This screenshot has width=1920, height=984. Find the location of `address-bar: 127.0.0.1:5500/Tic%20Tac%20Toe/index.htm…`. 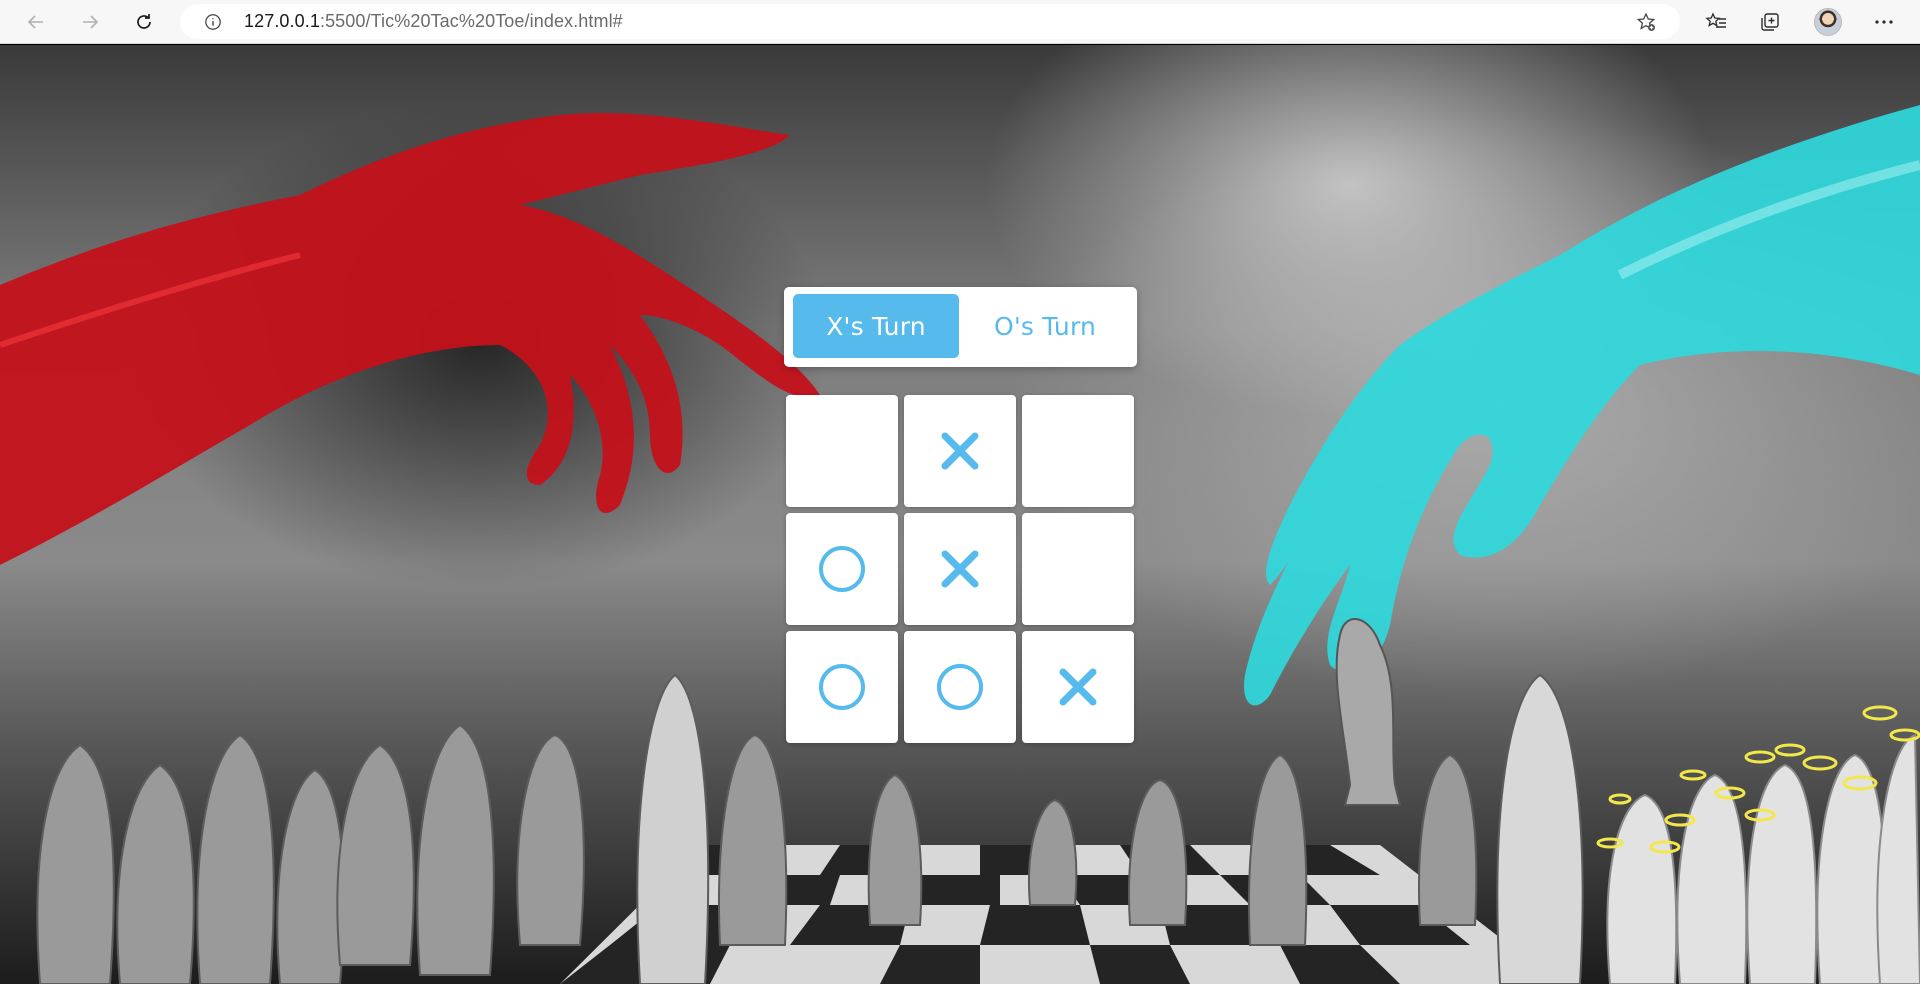

address-bar: 127.0.0.1:5500/Tic%20Tac%20Toe/index.htm… is located at coordinates (930, 21).